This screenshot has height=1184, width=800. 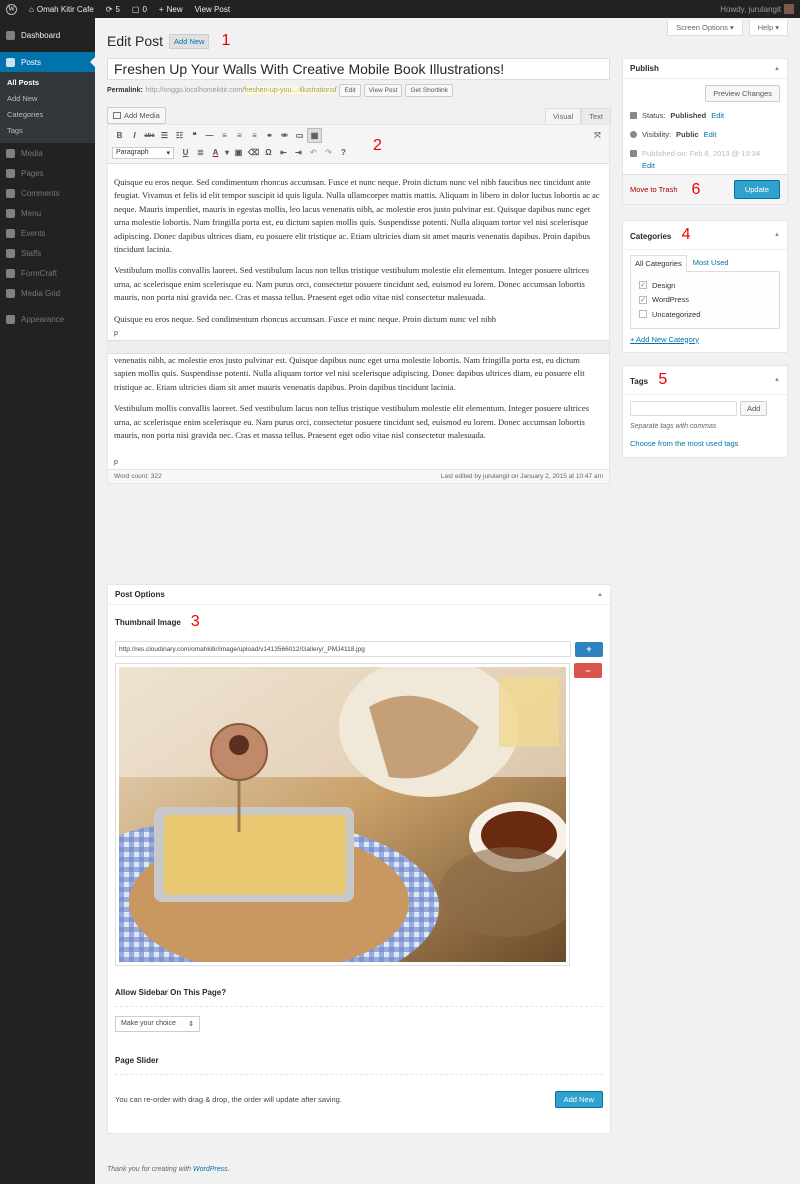 I want to click on edit-visibility-link: Edit, so click(x=710, y=134).